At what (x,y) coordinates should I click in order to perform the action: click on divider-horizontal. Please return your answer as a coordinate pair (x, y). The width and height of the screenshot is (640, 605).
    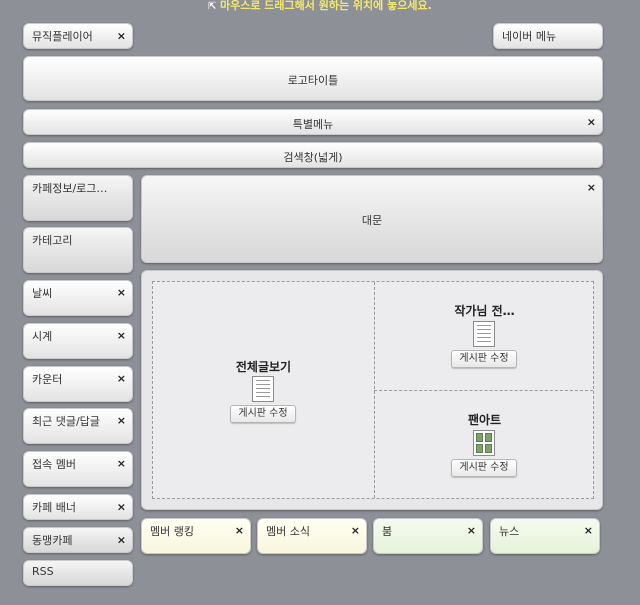
    Looking at the image, I should click on (483, 390).